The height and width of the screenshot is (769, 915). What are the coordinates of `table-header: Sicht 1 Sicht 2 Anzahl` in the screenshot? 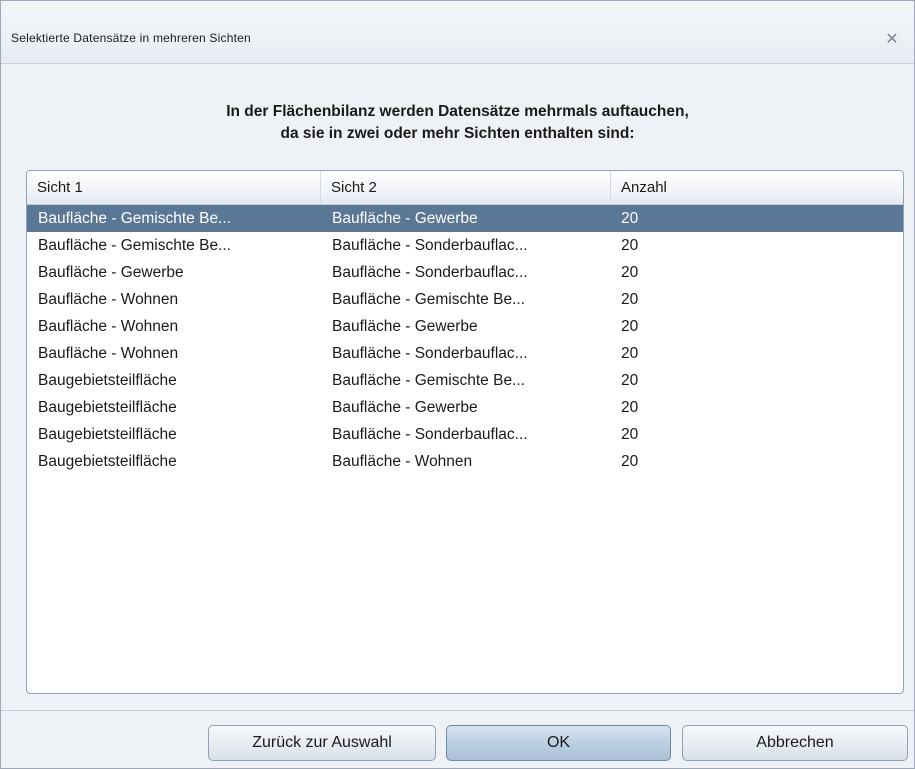 It's located at (465, 188).